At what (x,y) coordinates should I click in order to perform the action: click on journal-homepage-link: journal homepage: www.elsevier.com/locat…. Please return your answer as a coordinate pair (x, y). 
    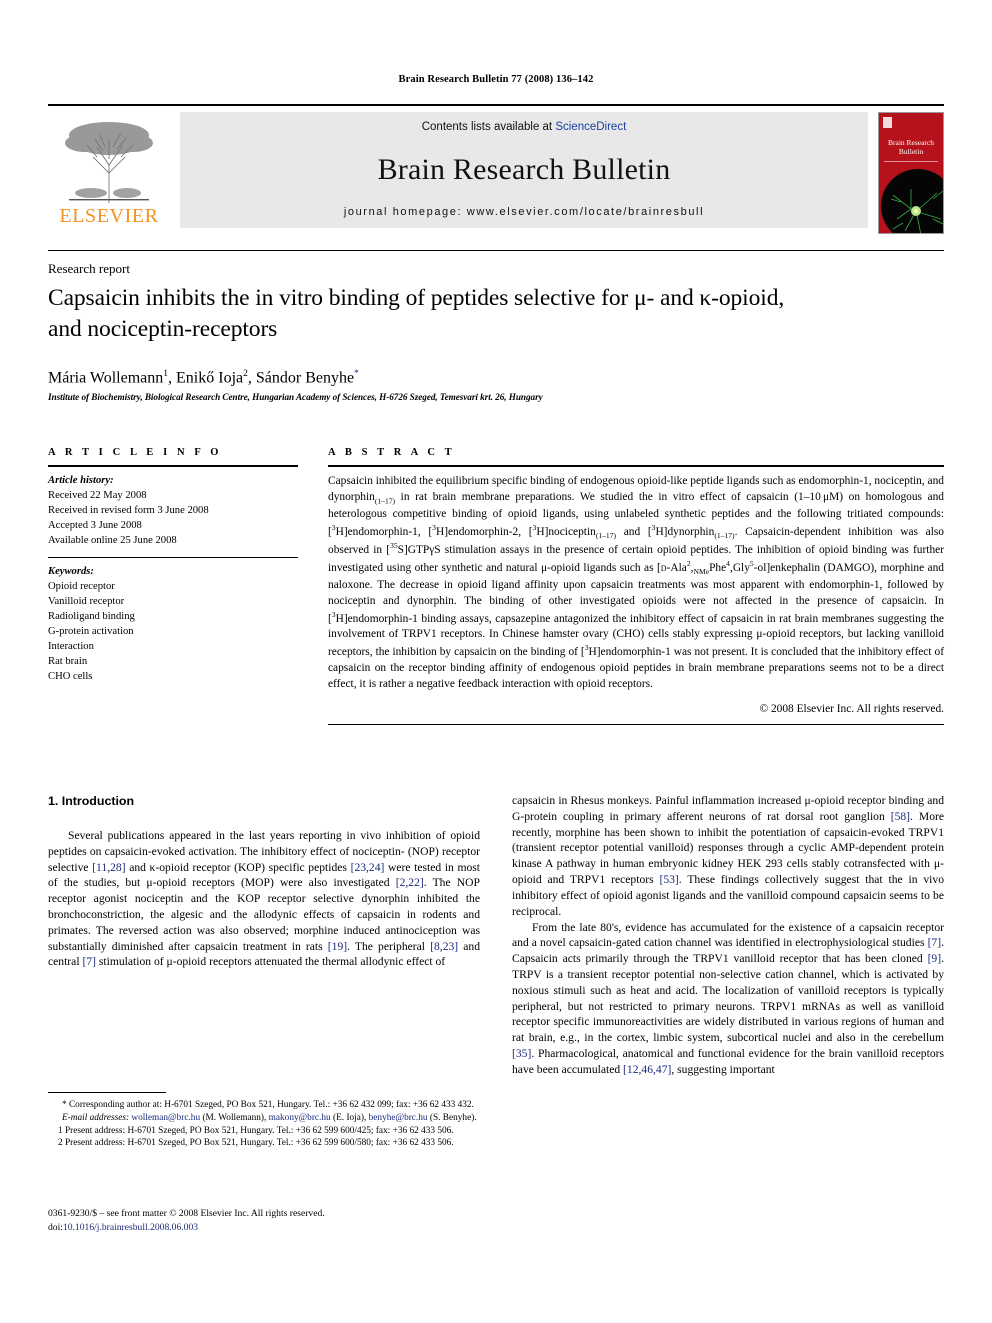
    Looking at the image, I should click on (524, 212).